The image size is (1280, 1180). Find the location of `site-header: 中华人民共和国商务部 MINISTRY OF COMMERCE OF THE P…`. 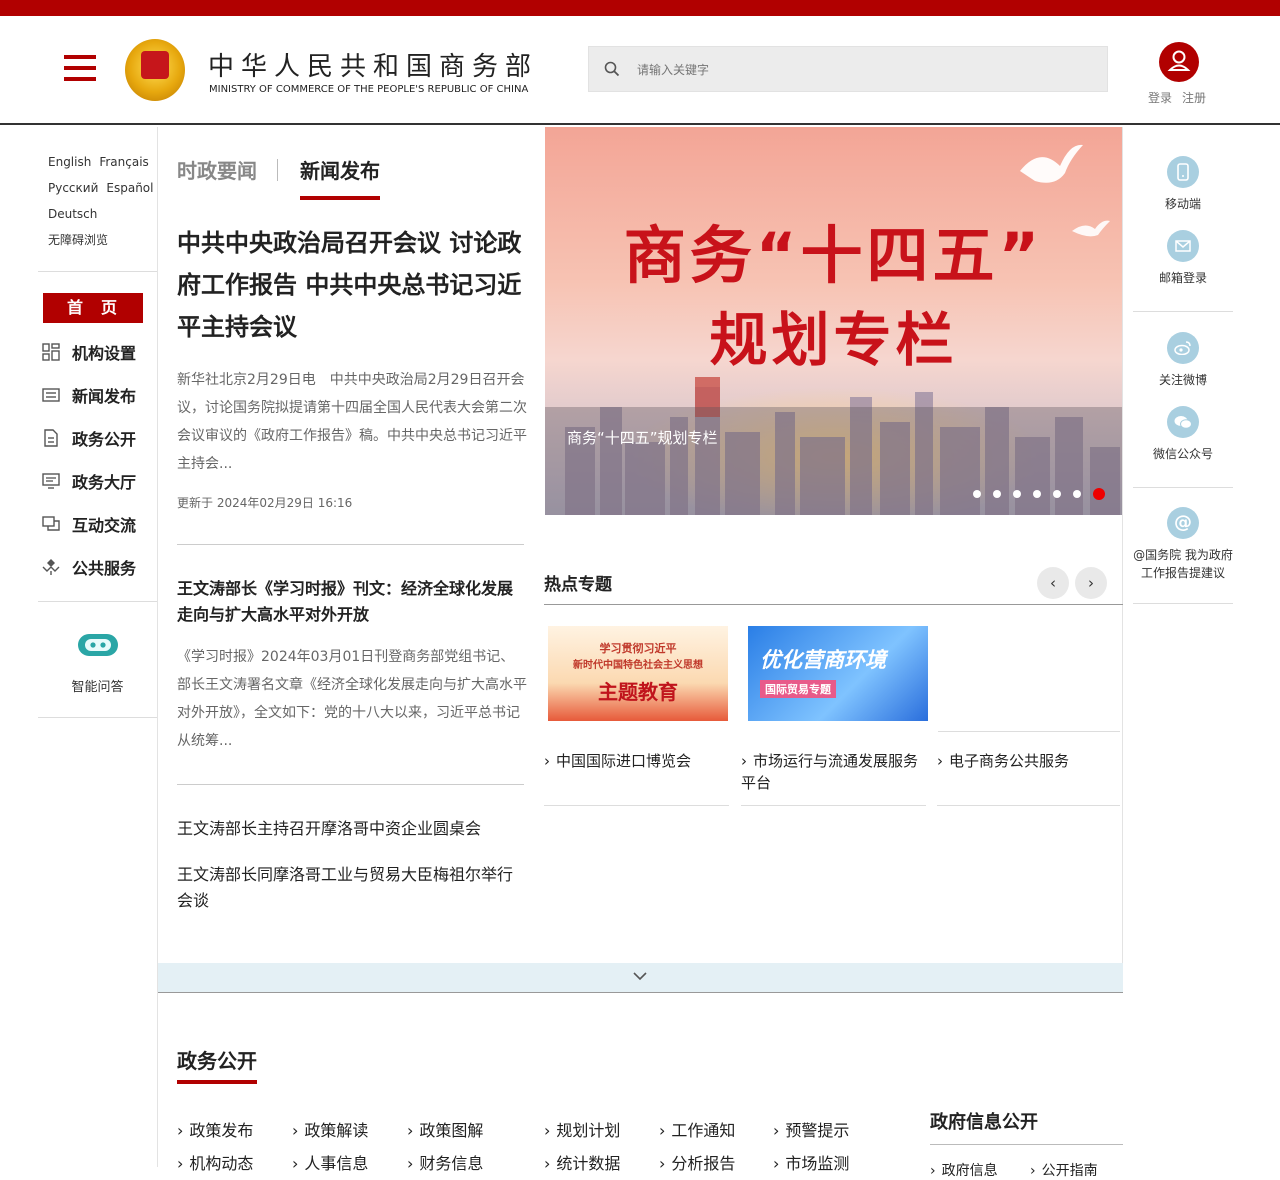

site-header: 中华人民共和国商务部 MINISTRY OF COMMERCE OF THE P… is located at coordinates (640, 70).